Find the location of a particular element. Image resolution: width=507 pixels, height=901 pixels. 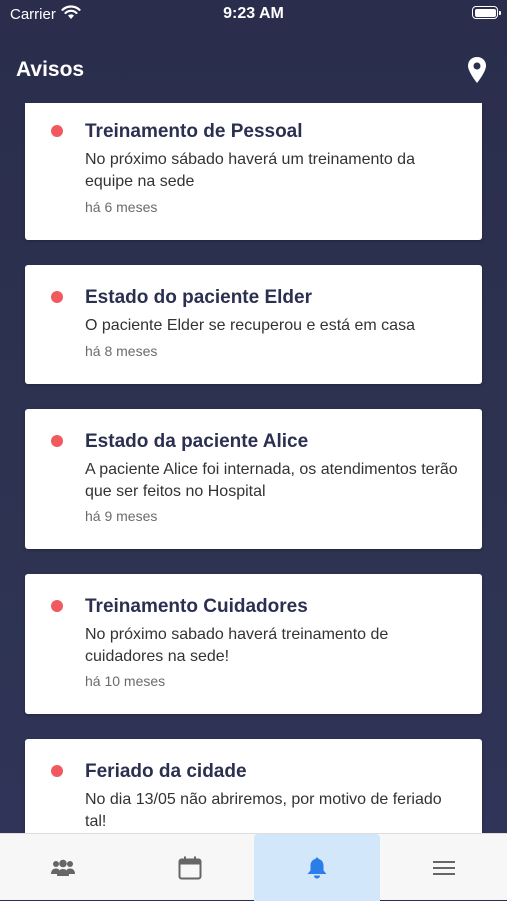

notice-time: há 6 meses is located at coordinates (121, 207).